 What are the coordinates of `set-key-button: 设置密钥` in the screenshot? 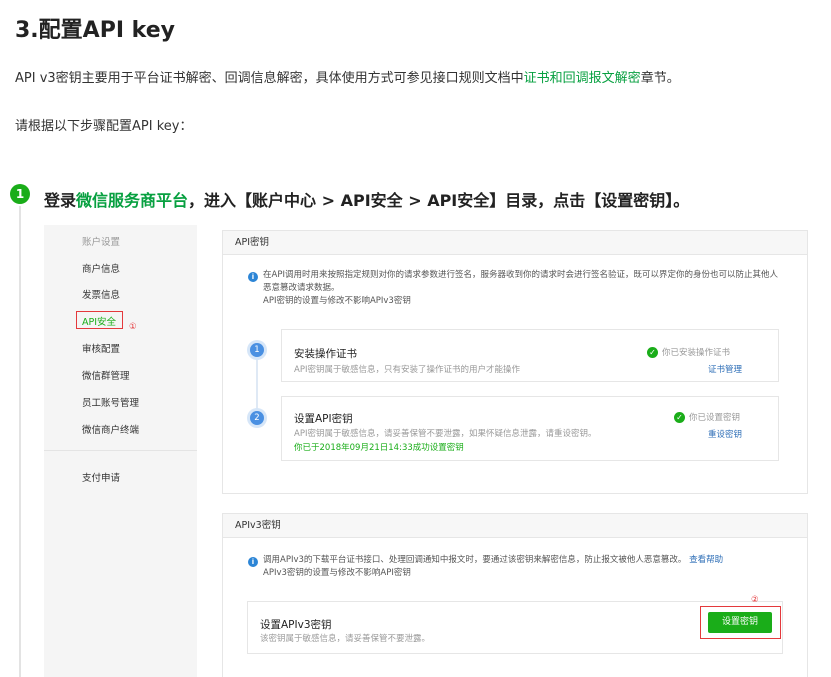 It's located at (740, 622).